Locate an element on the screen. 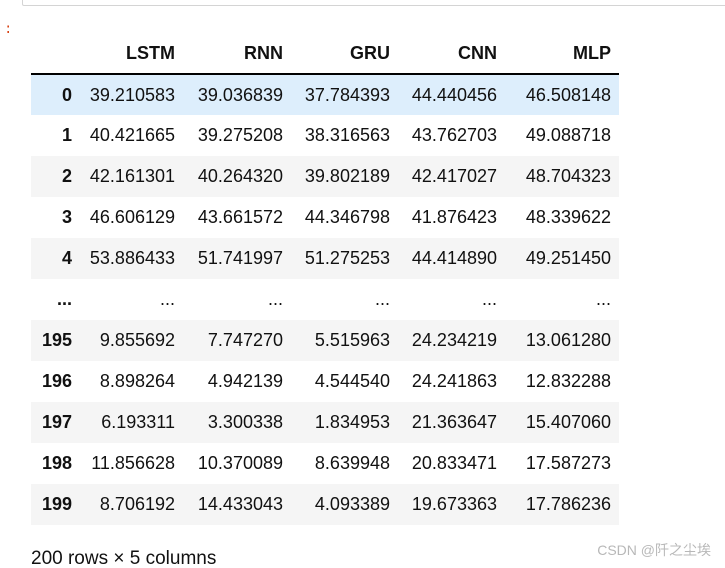 This screenshot has height=568, width=725. column-header: CNN is located at coordinates (451, 54).